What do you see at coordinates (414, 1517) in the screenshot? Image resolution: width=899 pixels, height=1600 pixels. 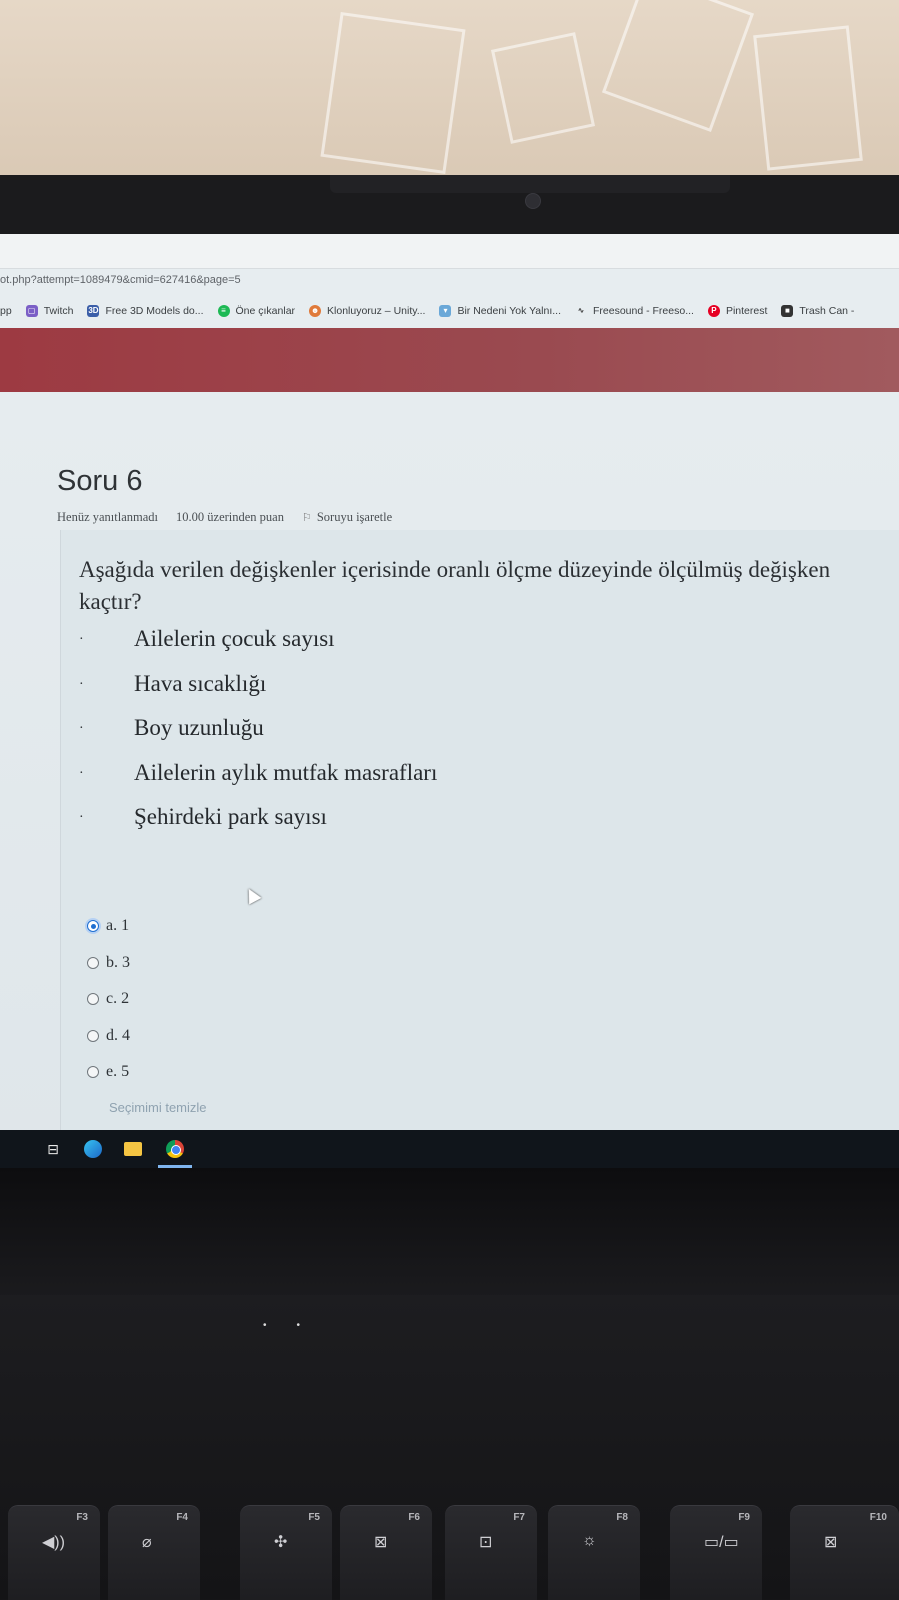 I see `key-label: F6` at bounding box center [414, 1517].